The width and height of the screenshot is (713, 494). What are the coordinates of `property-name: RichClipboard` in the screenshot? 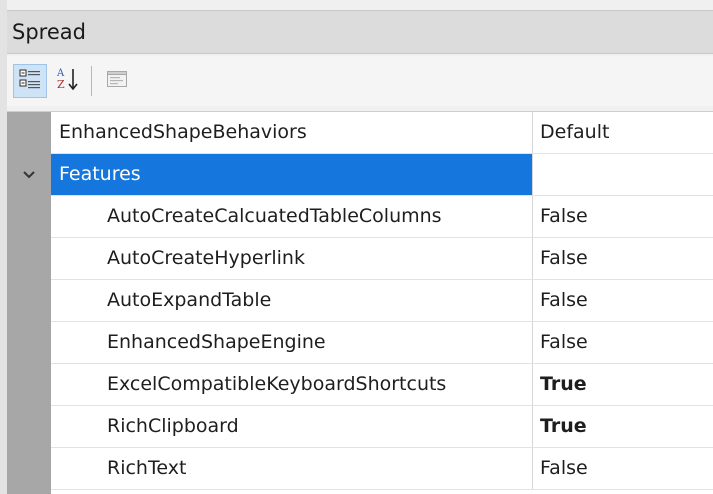 It's located at (292, 426).